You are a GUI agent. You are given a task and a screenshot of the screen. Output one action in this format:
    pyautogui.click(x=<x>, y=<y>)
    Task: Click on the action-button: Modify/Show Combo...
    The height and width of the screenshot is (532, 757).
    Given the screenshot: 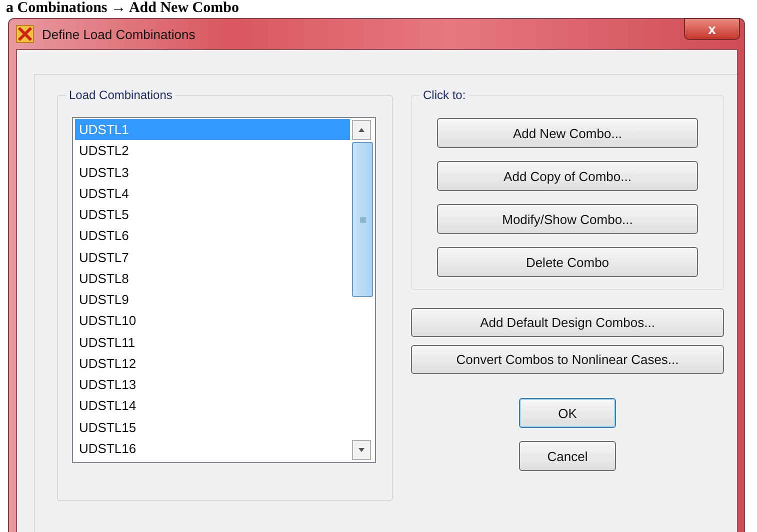 What is the action you would take?
    pyautogui.click(x=567, y=219)
    